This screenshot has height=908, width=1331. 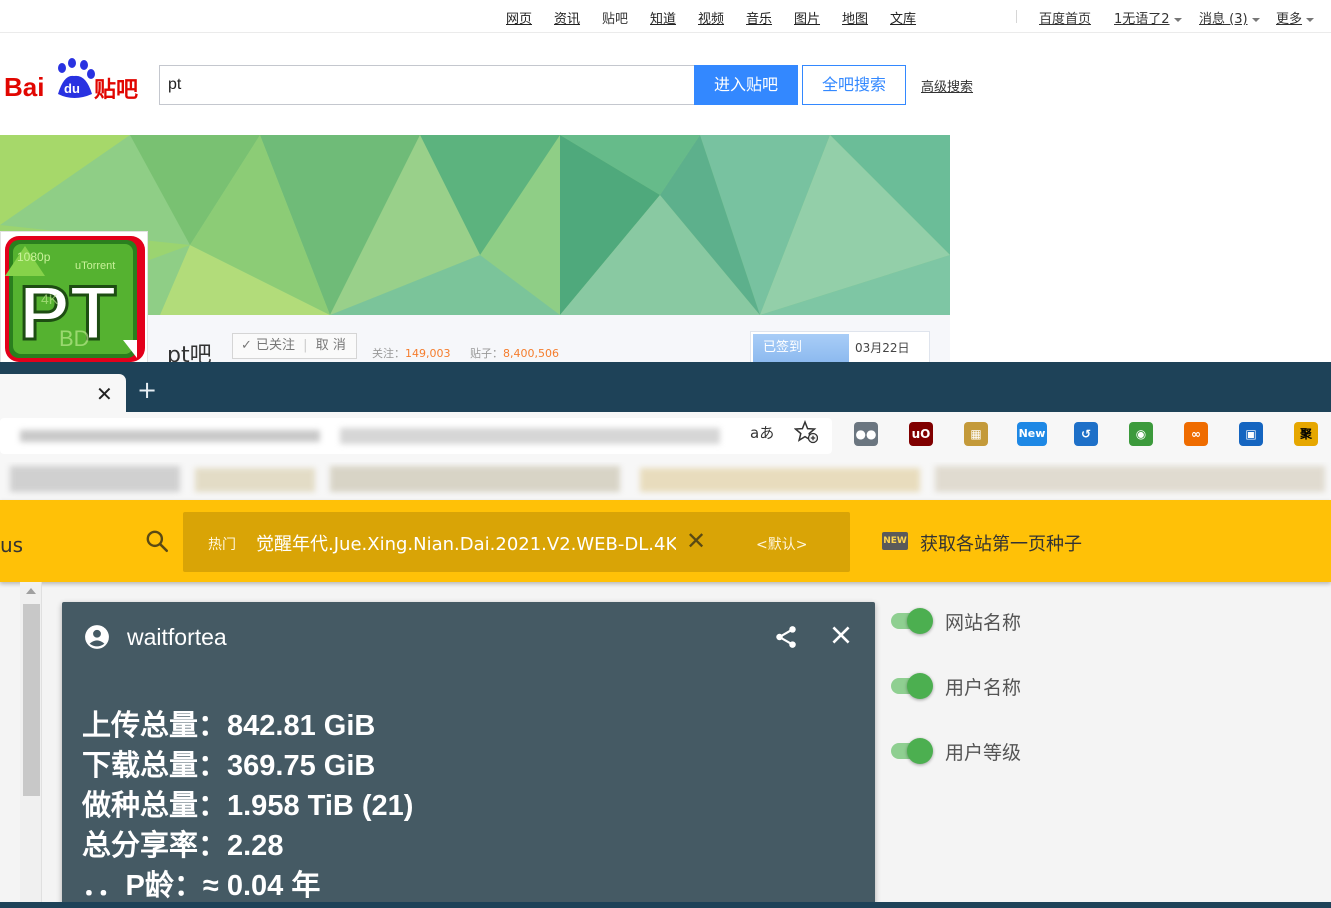 What do you see at coordinates (1141, 434) in the screenshot?
I see `globe-extension-icon: ◉` at bounding box center [1141, 434].